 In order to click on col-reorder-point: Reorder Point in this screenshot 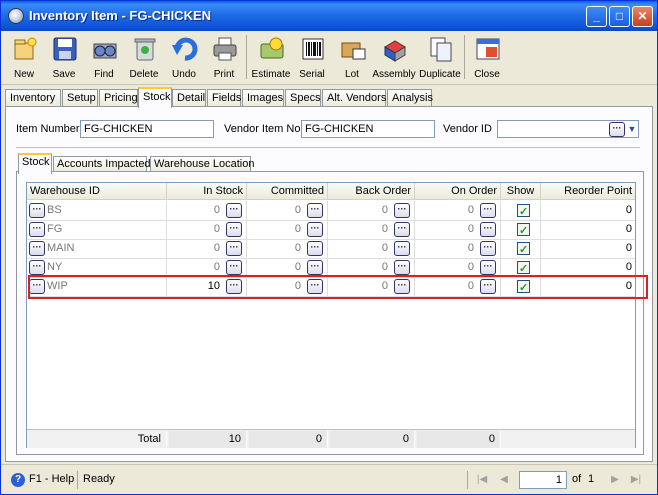, I will do `click(588, 191)`.